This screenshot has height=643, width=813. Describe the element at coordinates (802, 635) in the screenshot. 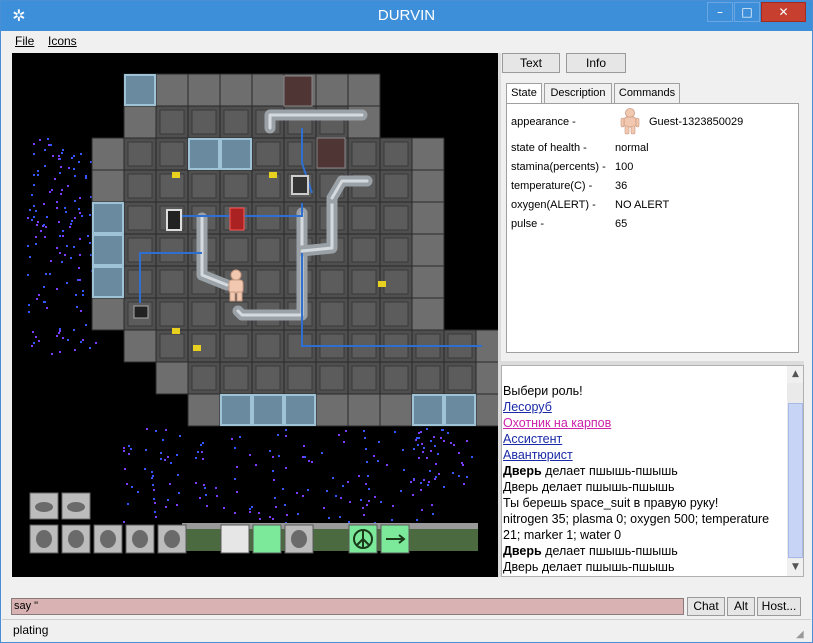

I see `resize-grip-icon: ◢` at that location.